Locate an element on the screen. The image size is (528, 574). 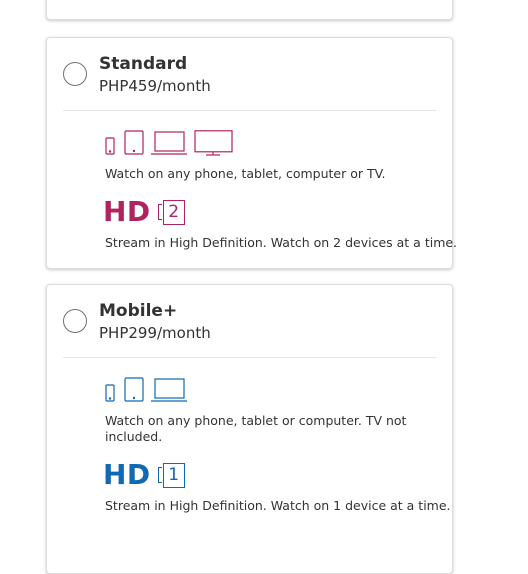
resolution-row: HD 2 is located at coordinates (144, 212).